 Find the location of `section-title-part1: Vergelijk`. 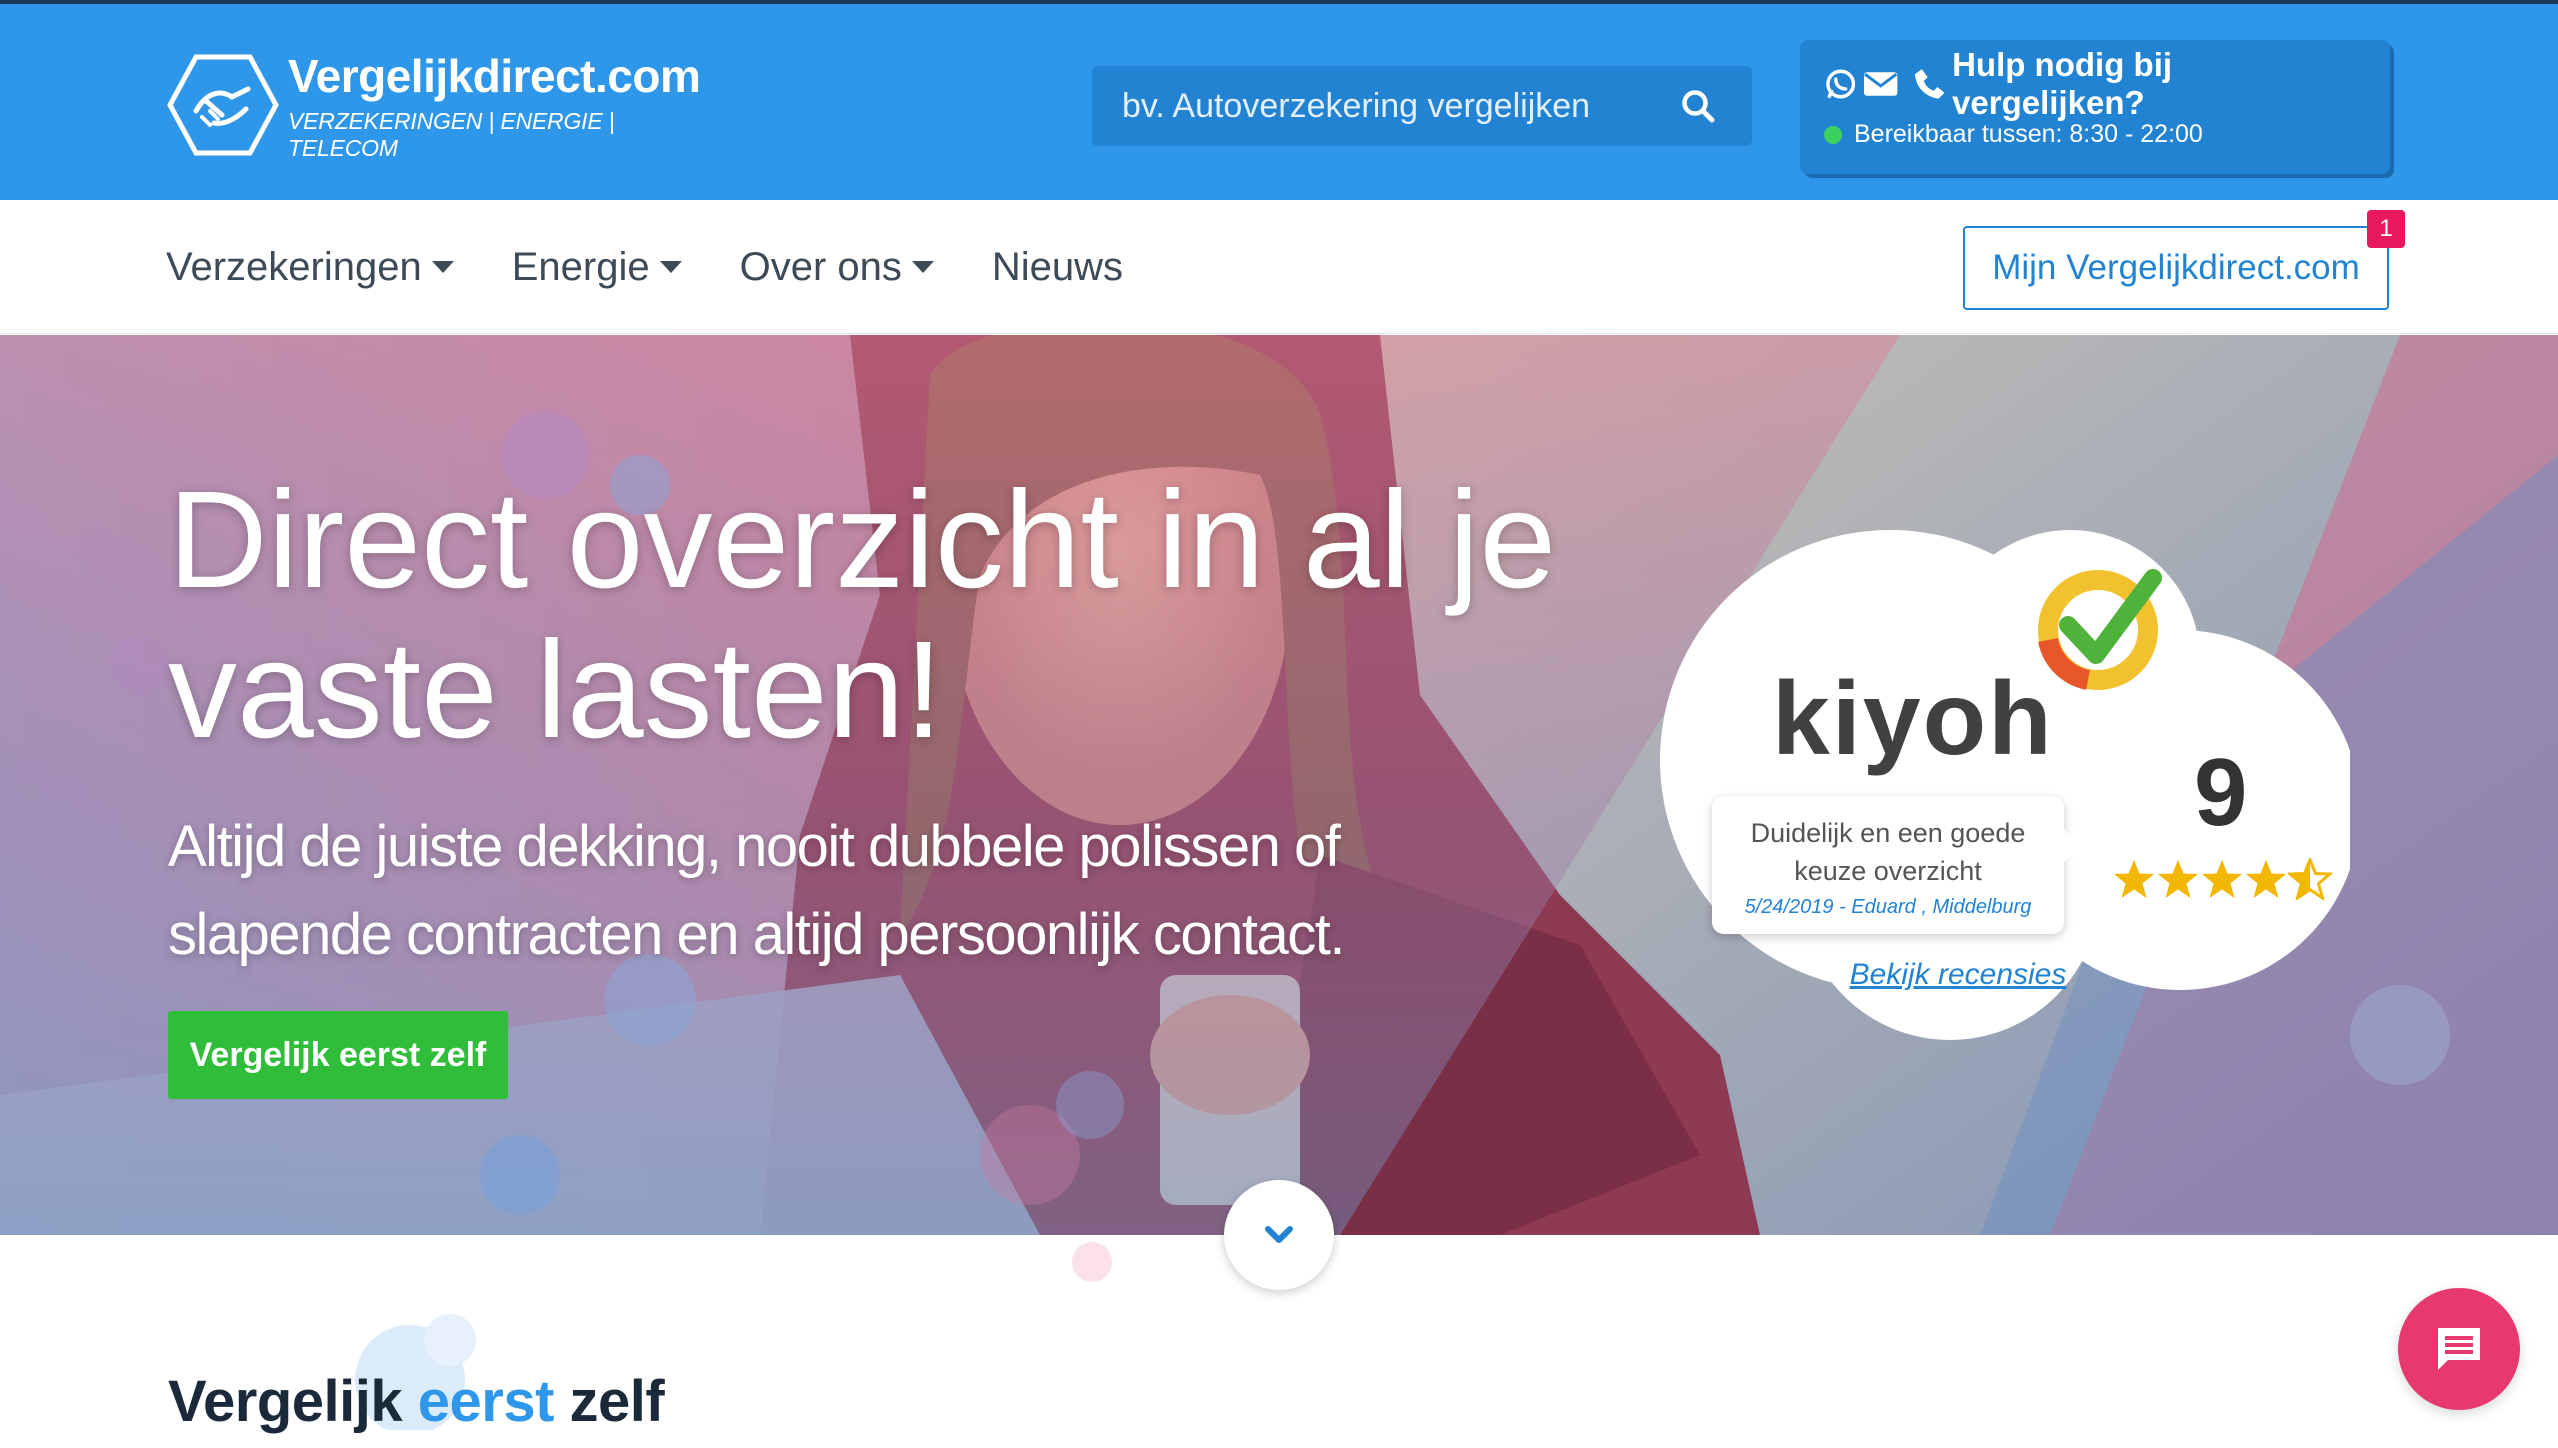

section-title-part1: Vergelijk is located at coordinates (285, 1401).